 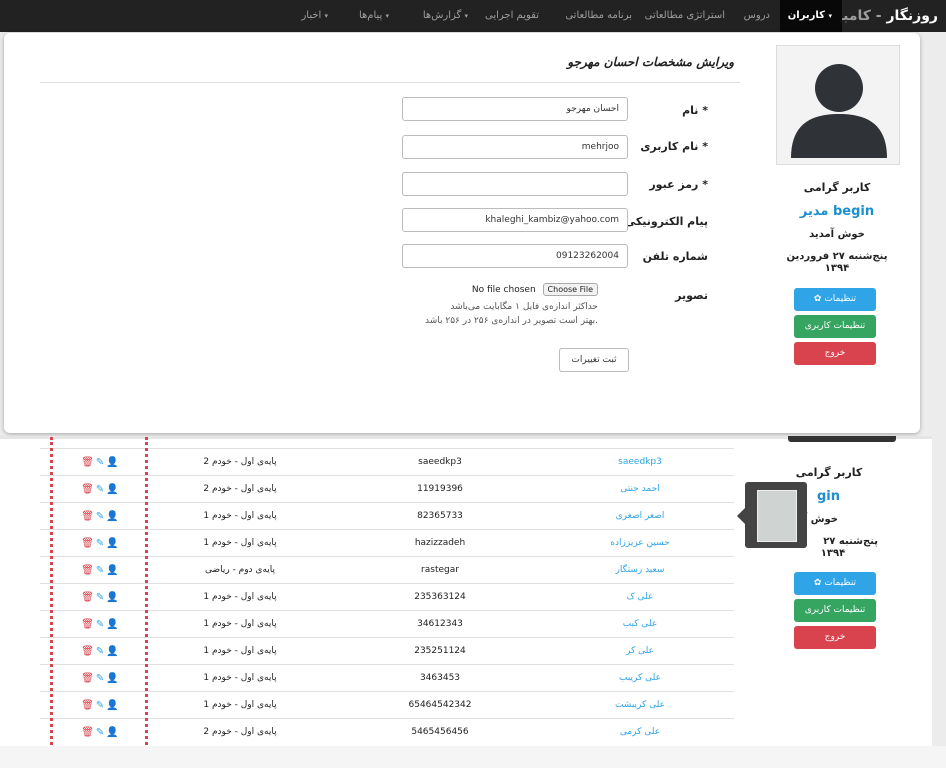 I want to click on user-name-link: اصغر اصغری, so click(x=640, y=516).